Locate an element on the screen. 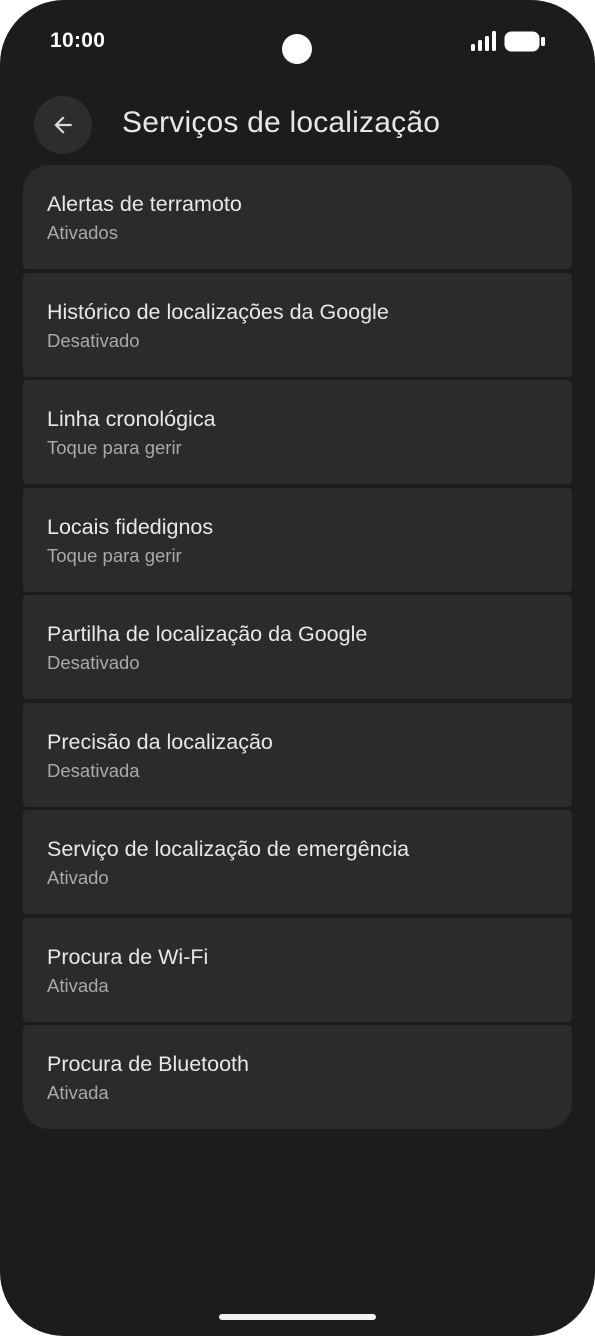 This screenshot has width=595, height=1336. app-bar: Serviços de localização is located at coordinates (297, 126).